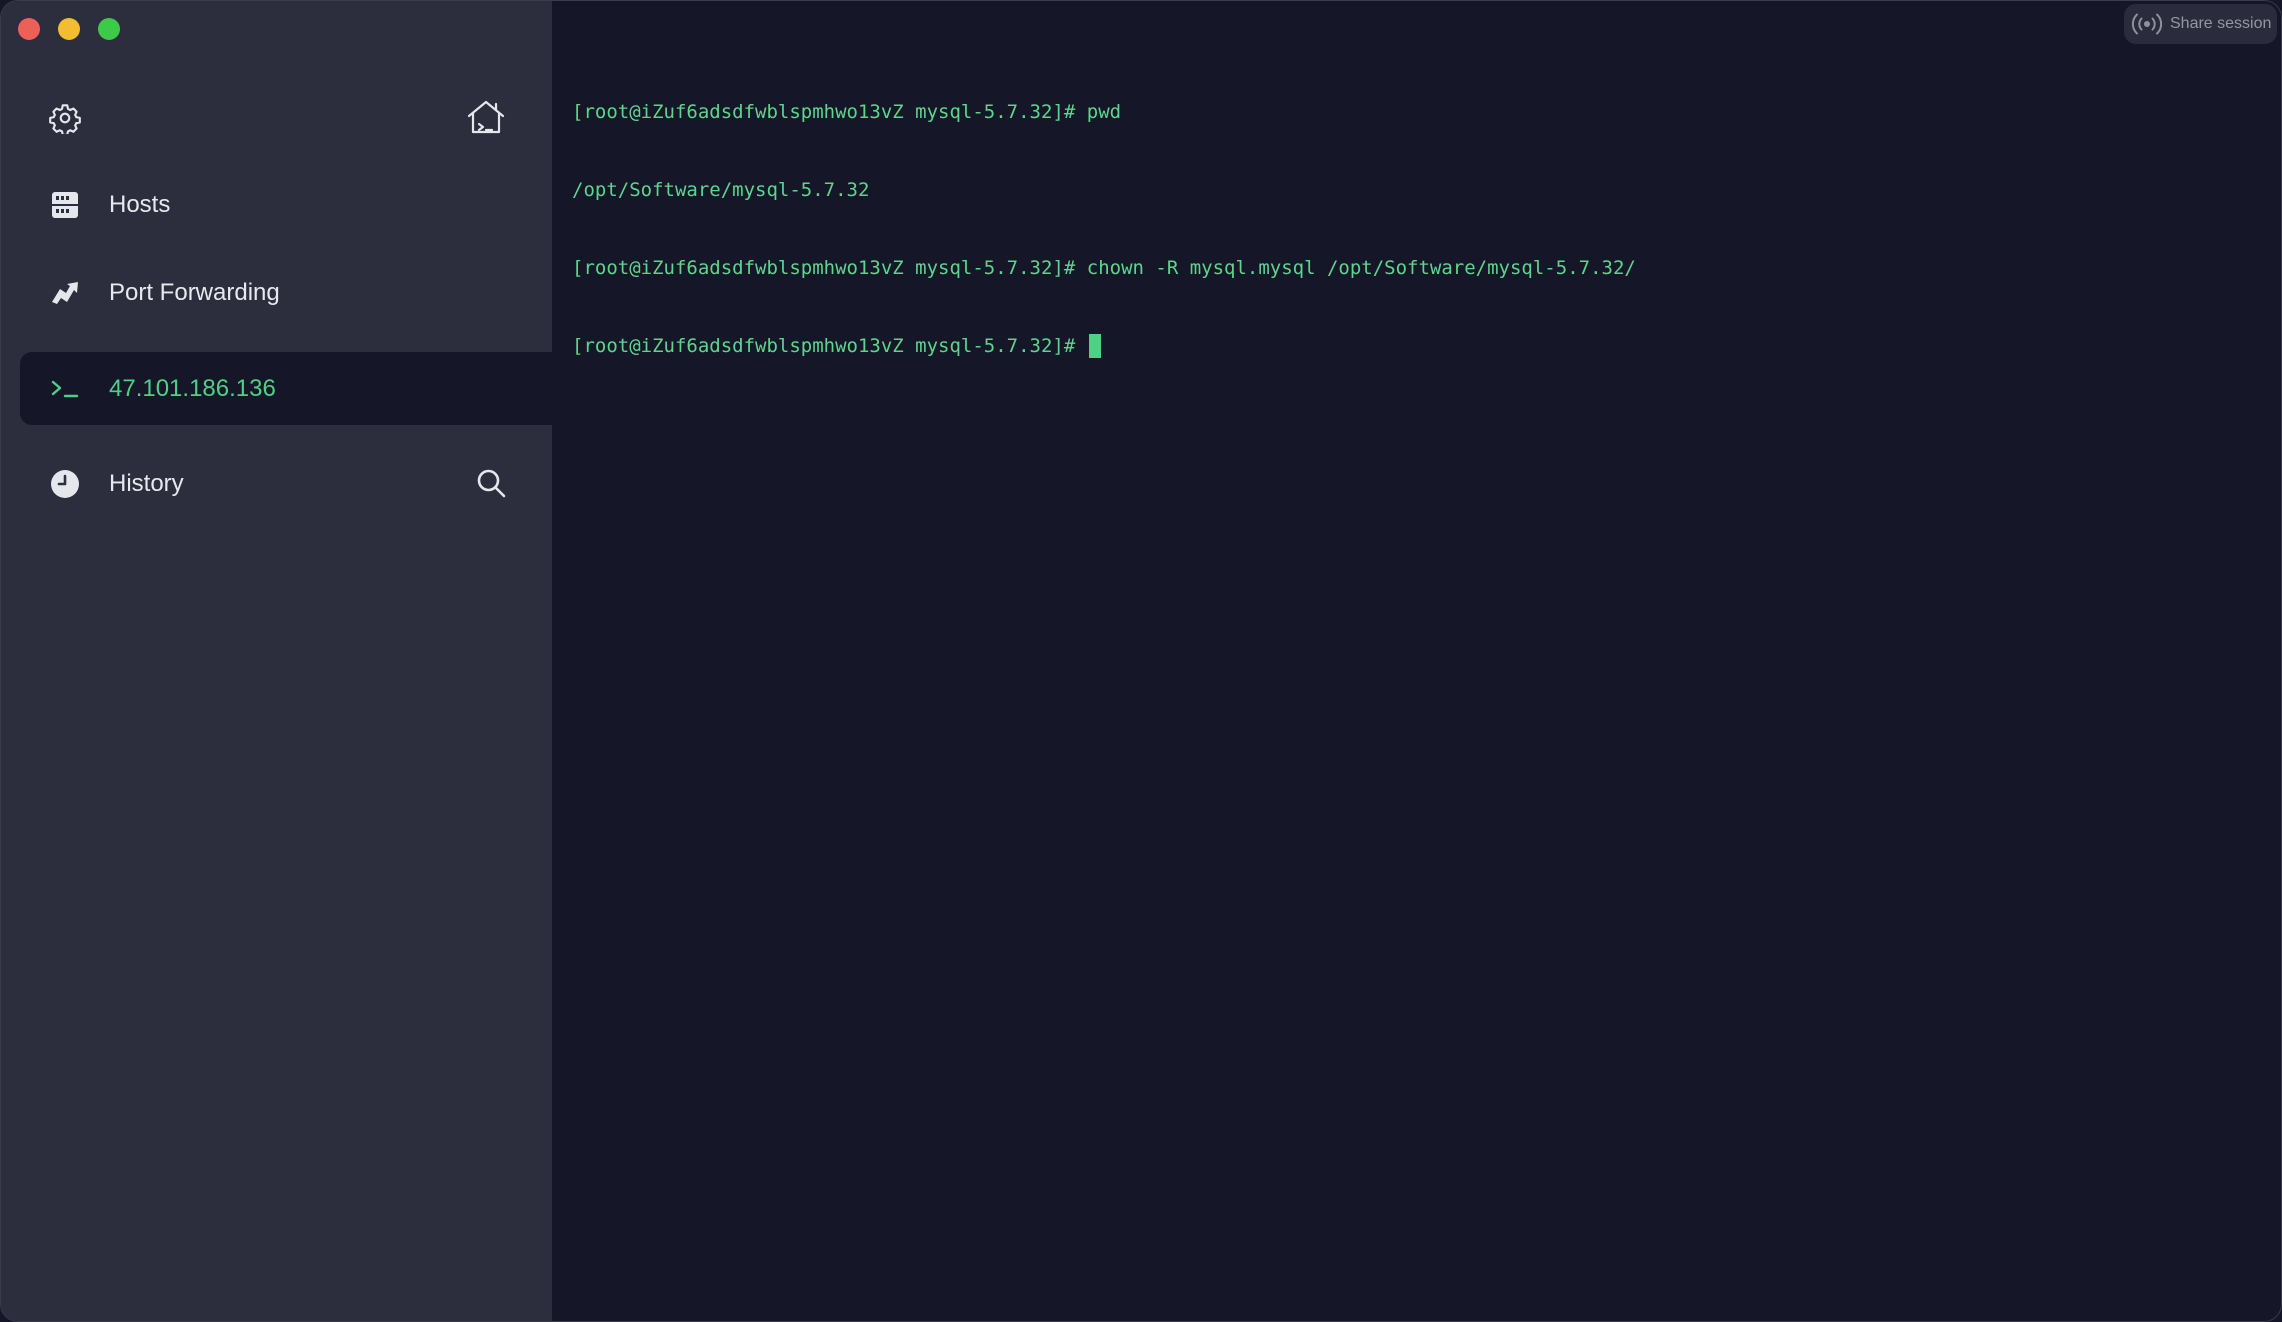  Describe the element at coordinates (65, 293) in the screenshot. I see `port-forwarding-icon` at that location.